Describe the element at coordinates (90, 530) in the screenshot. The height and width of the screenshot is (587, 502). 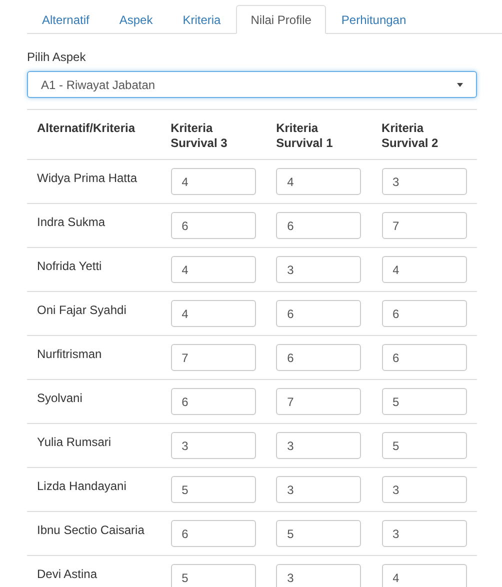
I see `alternative-name: Ibnu Sectio Caisaria` at that location.